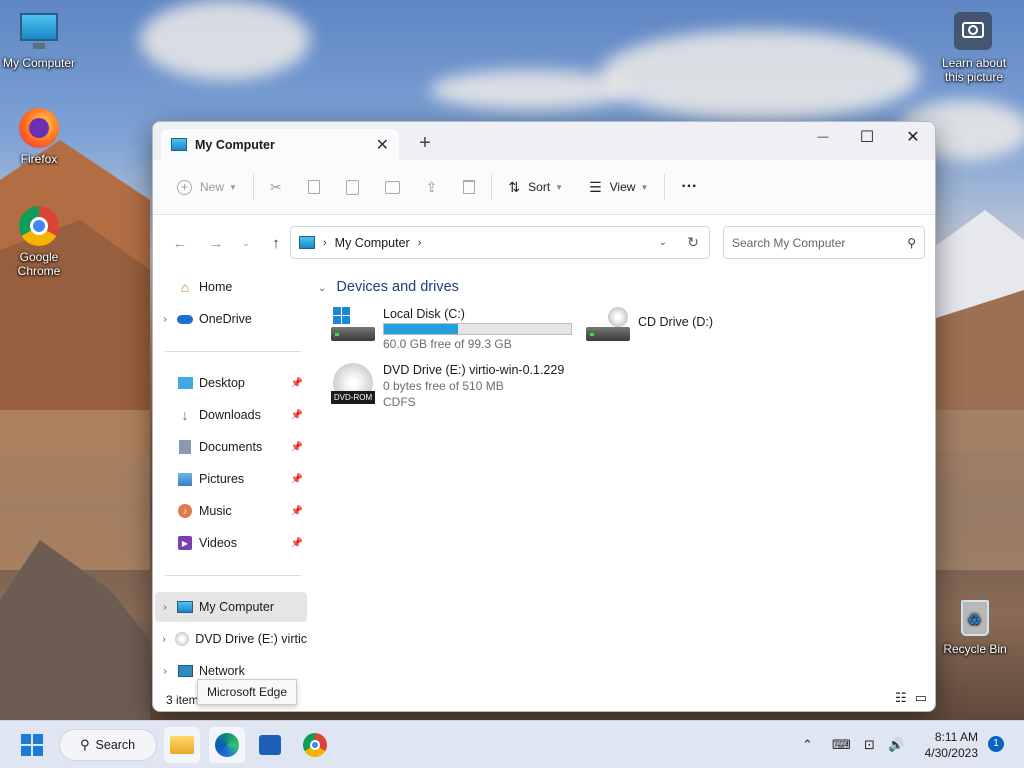 The width and height of the screenshot is (1024, 768). Describe the element at coordinates (180, 243) in the screenshot. I see `back-button: ←` at that location.